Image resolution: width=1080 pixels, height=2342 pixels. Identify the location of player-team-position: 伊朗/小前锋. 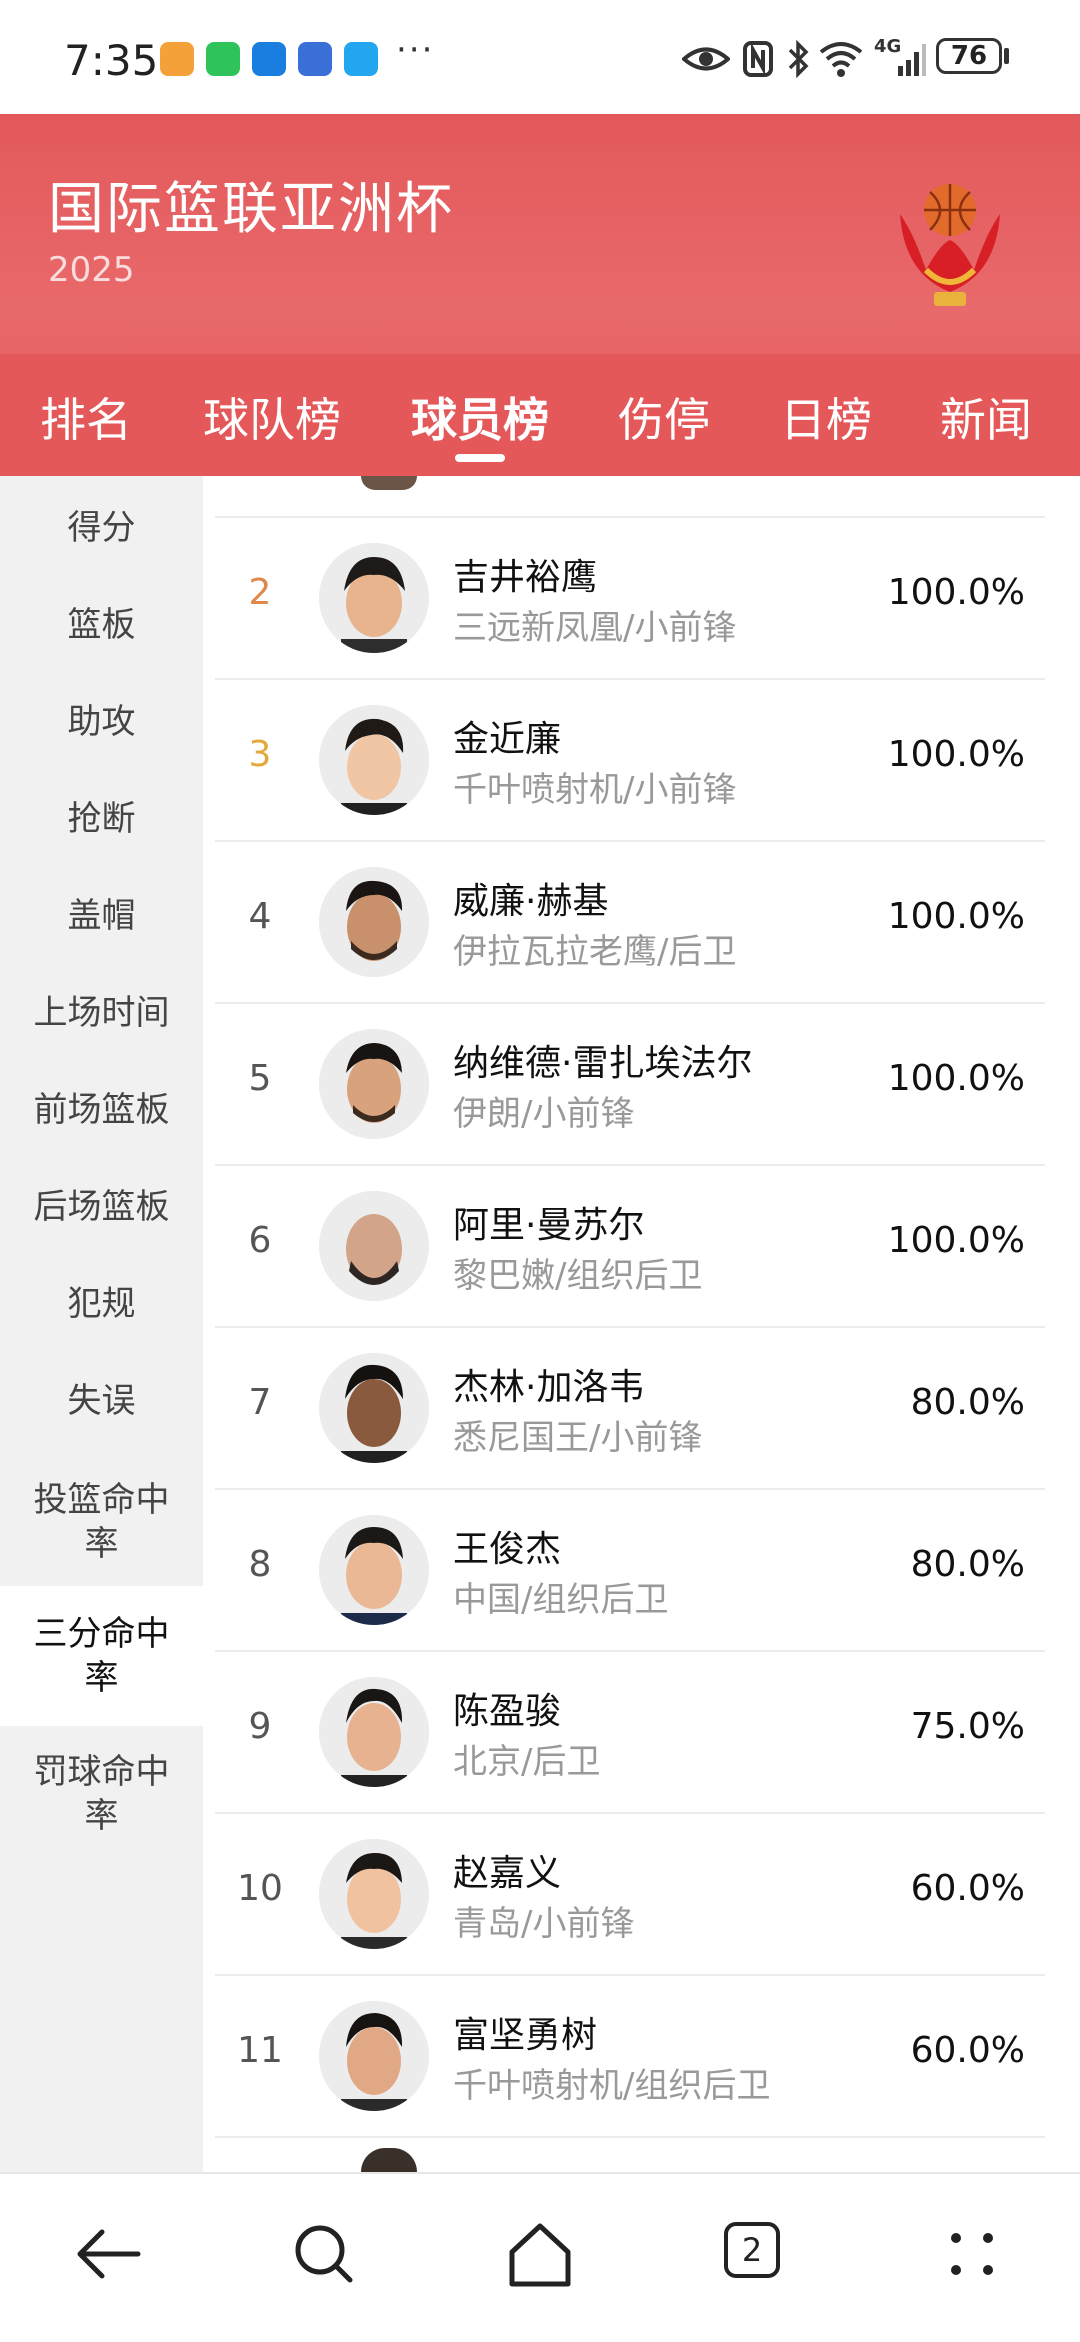
(544, 1114).